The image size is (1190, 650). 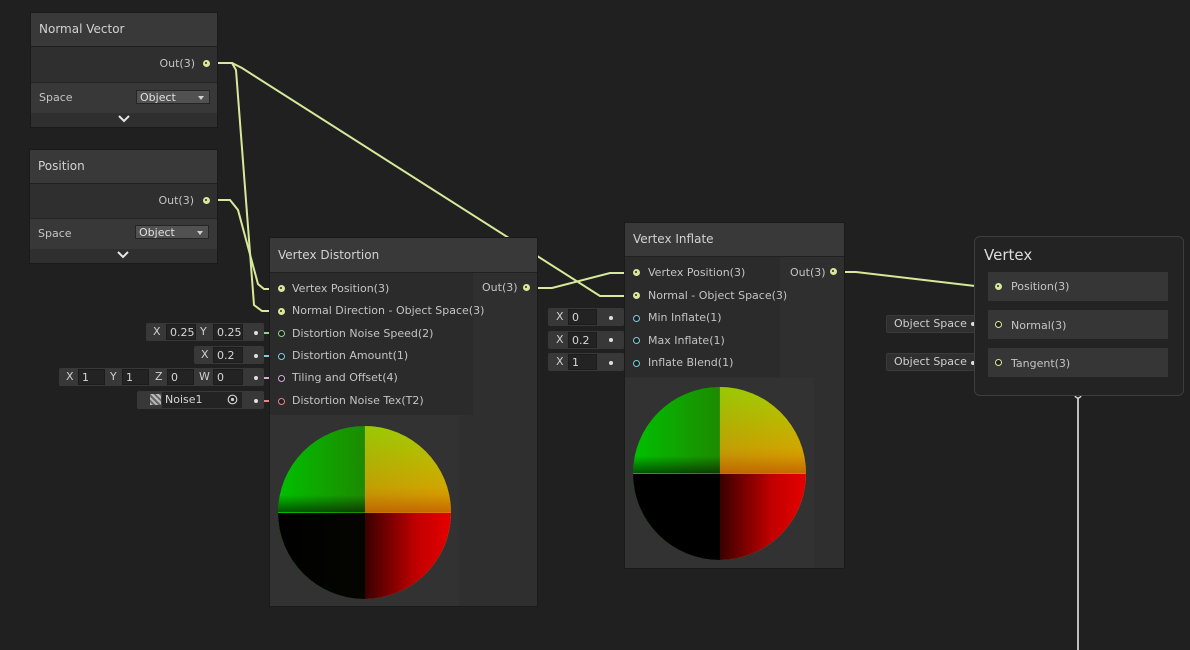 I want to click on position-slot: Position(3), so click(x=1078, y=286).